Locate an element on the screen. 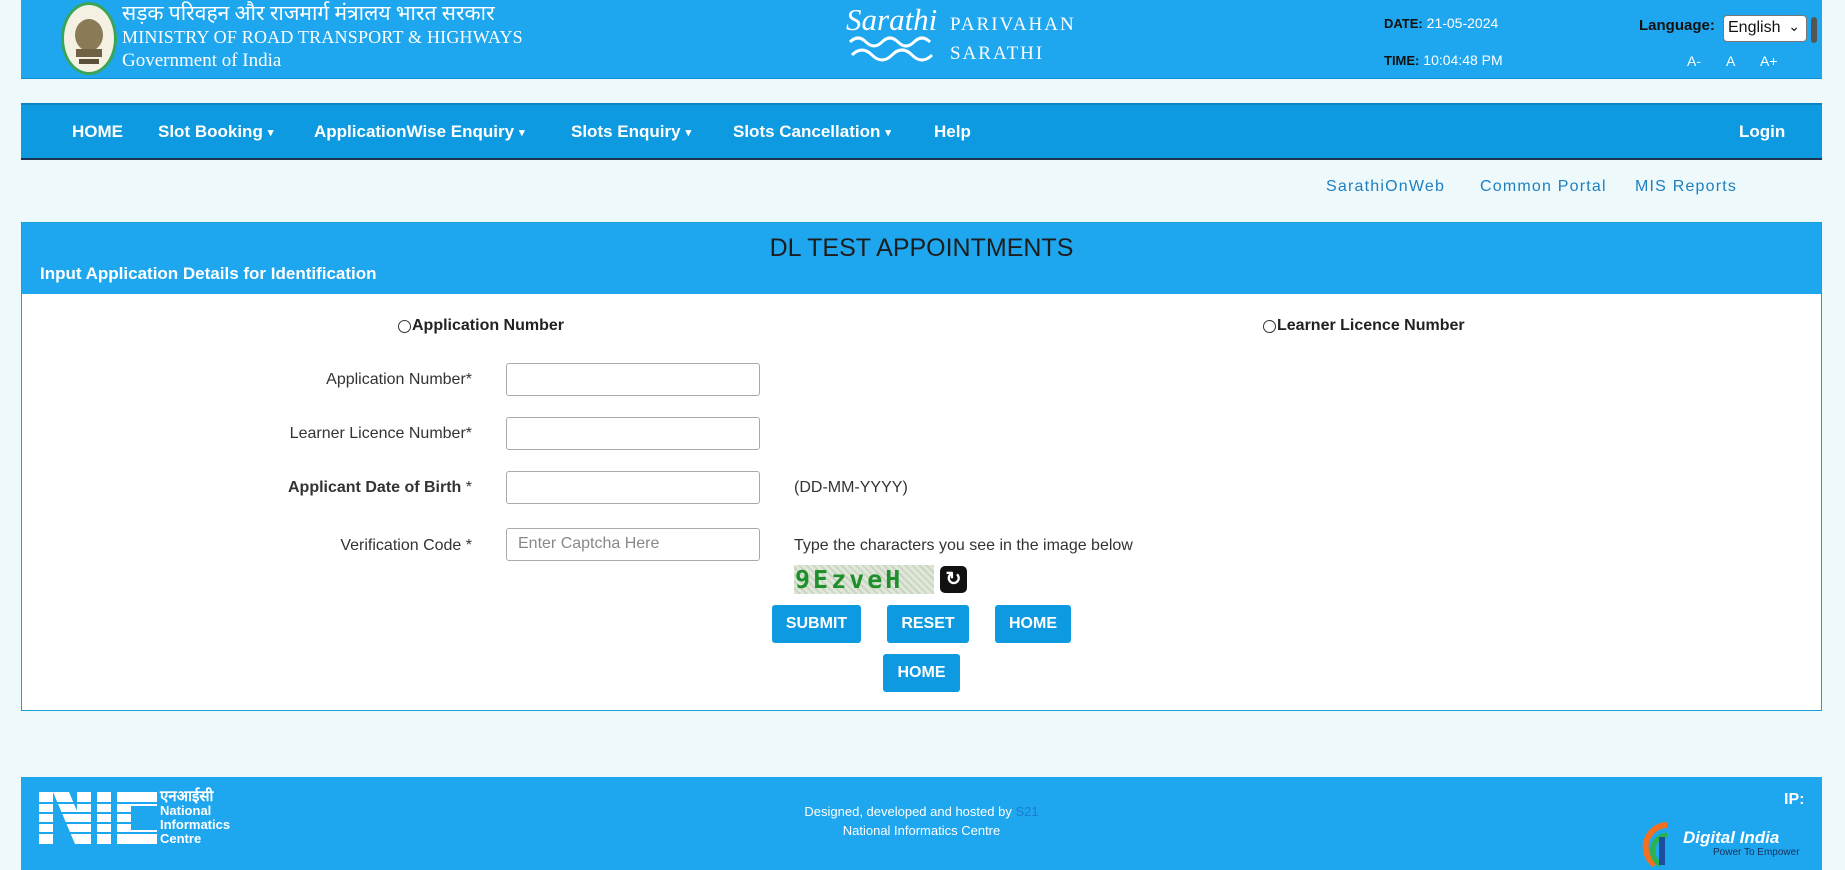  link-mis-reports: MIS Reports is located at coordinates (1686, 187).